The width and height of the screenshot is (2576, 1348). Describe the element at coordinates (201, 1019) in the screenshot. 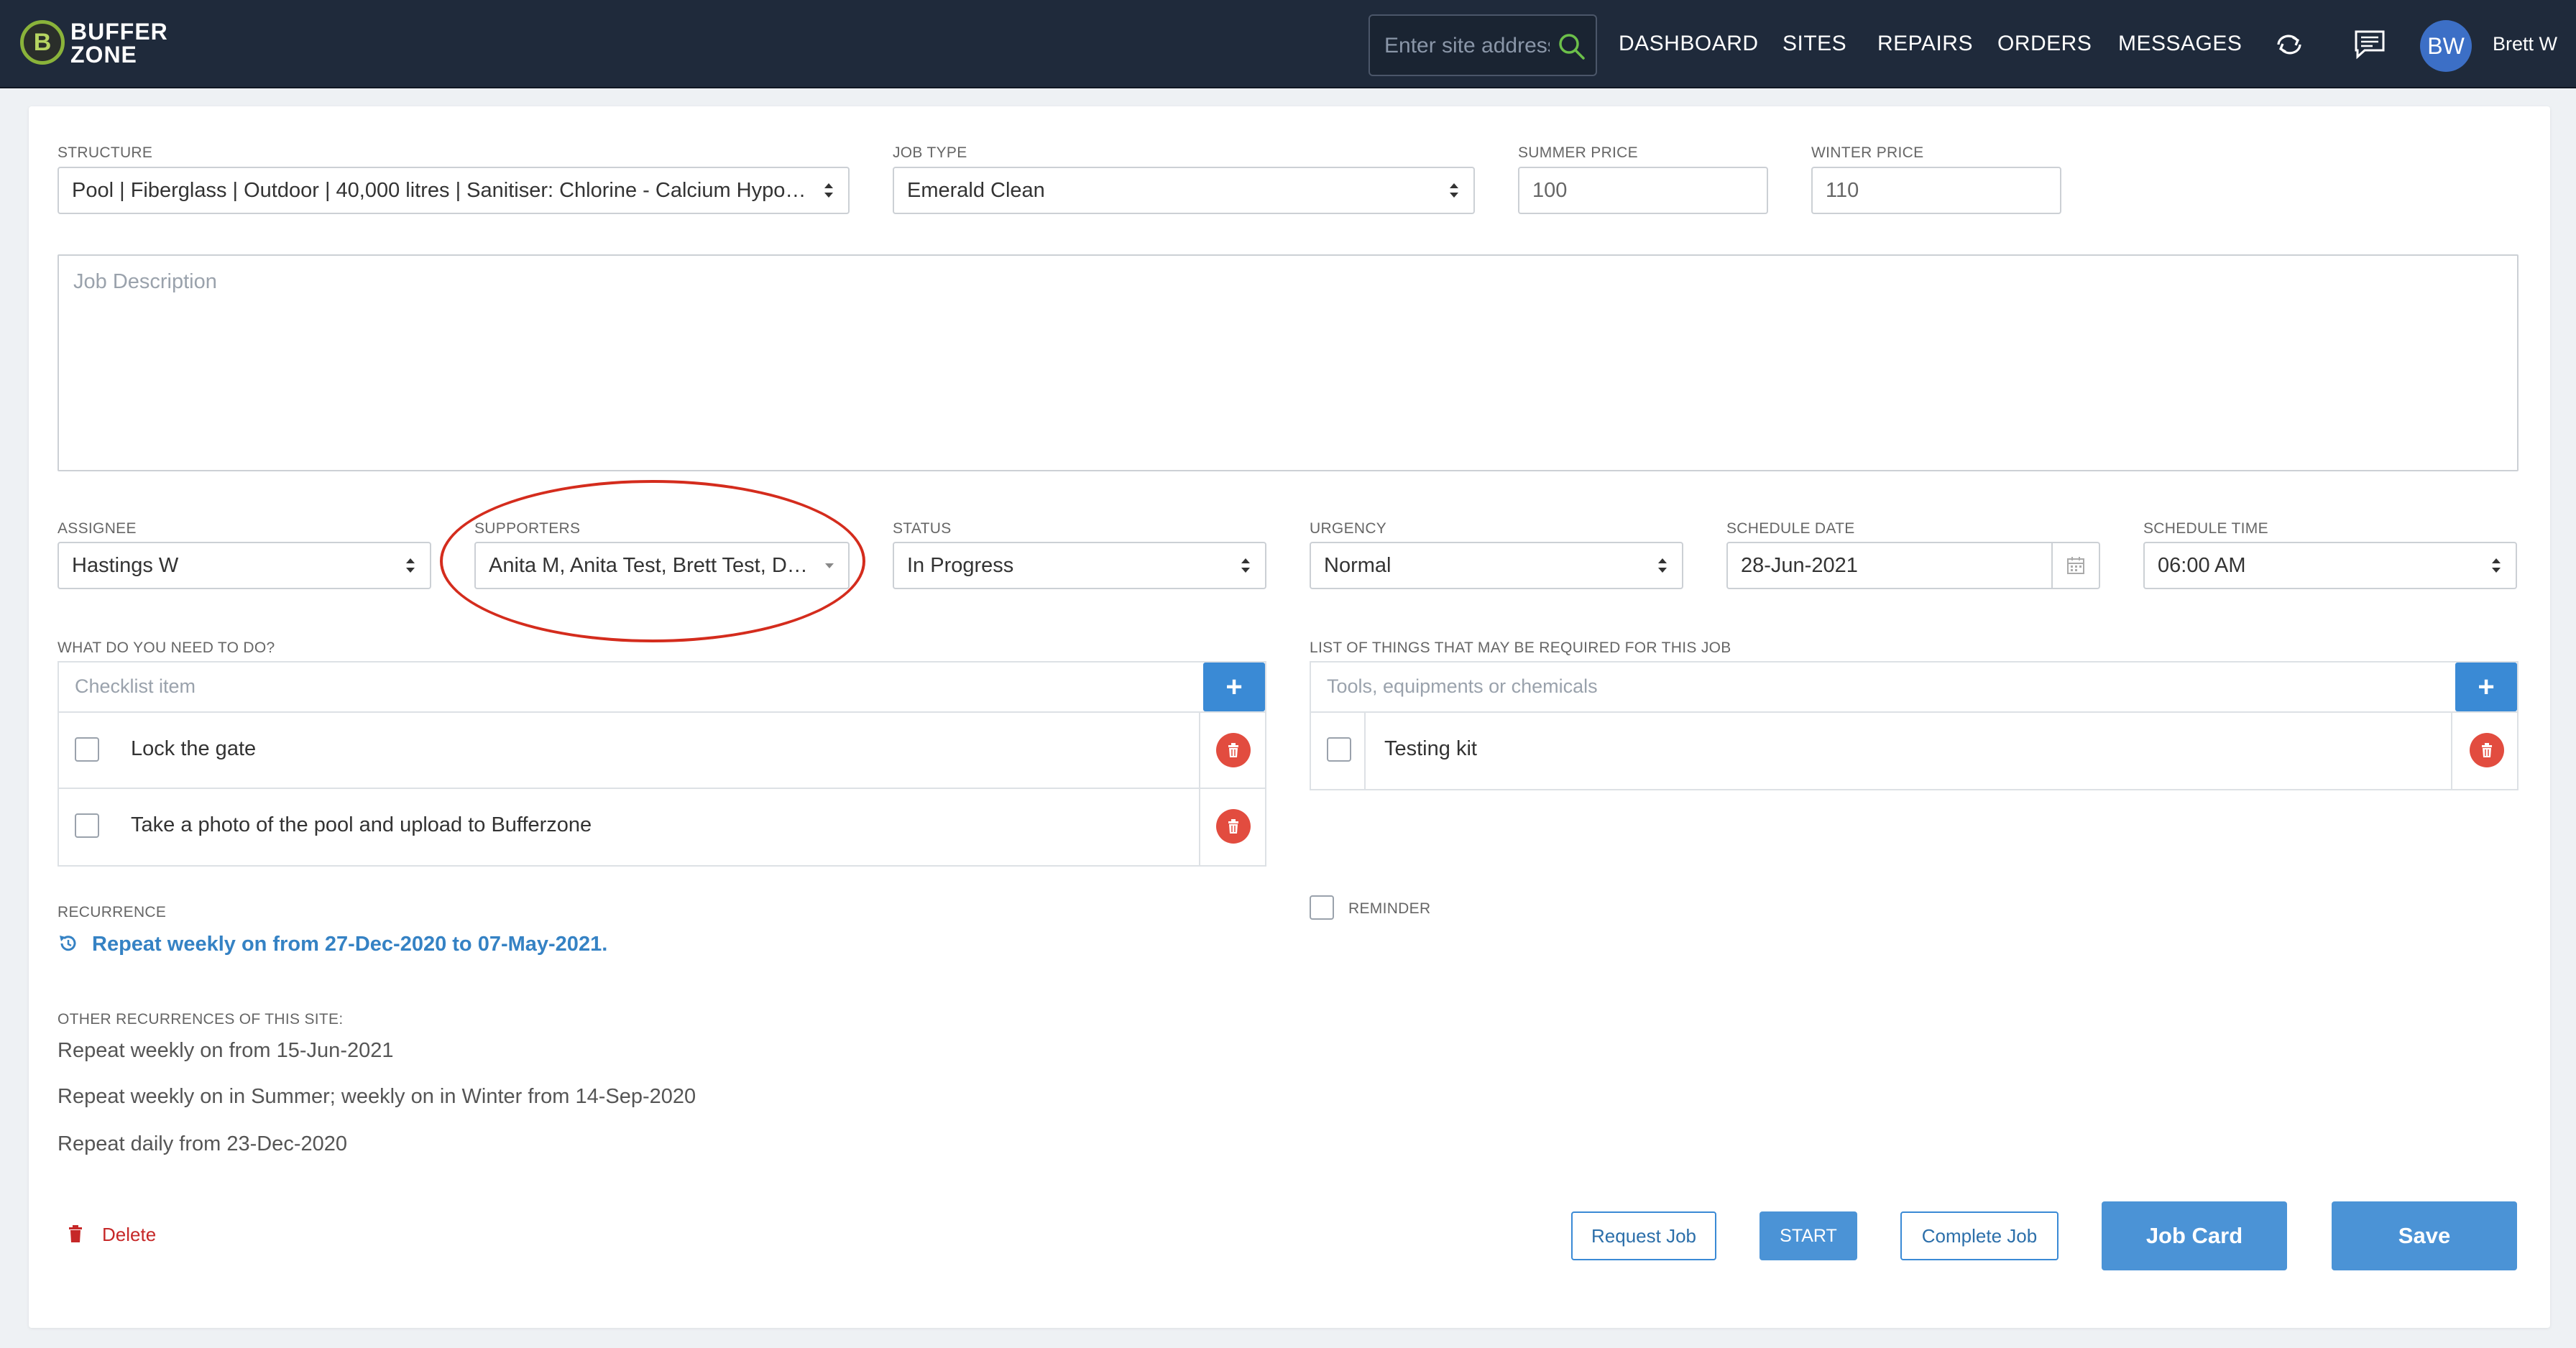

I see `other-recurrences-label: OTHER RECURRENCES OF THIS SITE:` at that location.